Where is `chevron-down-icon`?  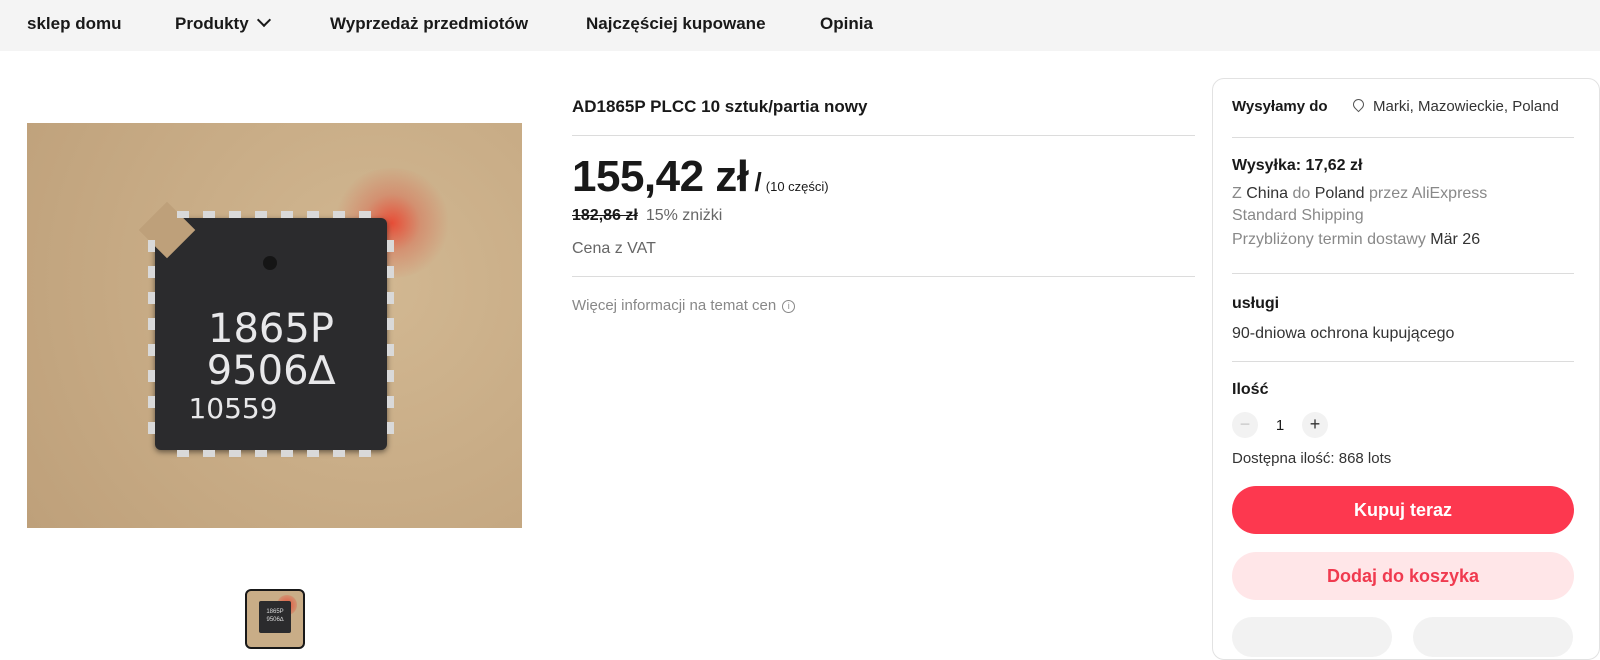
chevron-down-icon is located at coordinates (263, 20).